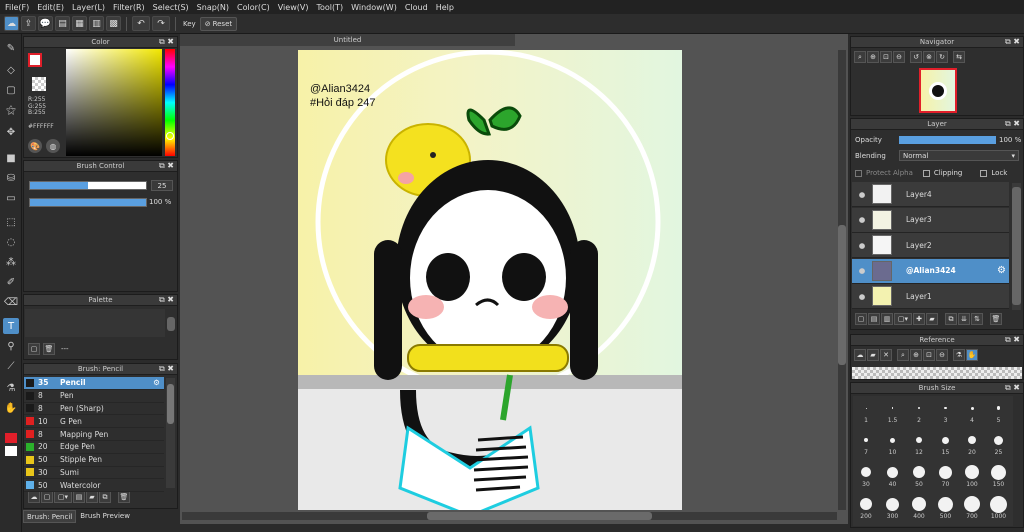 The image size is (1024, 532). Describe the element at coordinates (447, 7) in the screenshot. I see `menu-item-11: Help` at that location.